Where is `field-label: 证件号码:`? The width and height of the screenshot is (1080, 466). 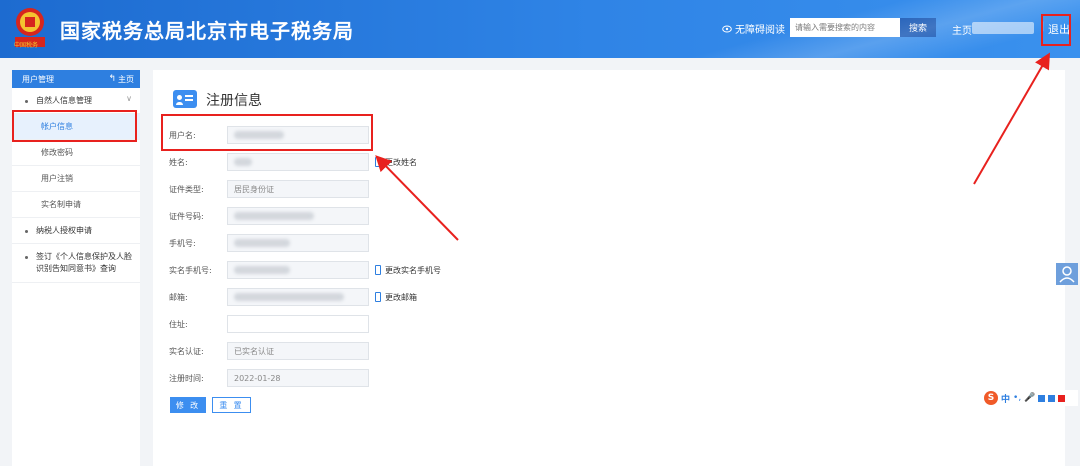
field-label: 证件号码: is located at coordinates (186, 216).